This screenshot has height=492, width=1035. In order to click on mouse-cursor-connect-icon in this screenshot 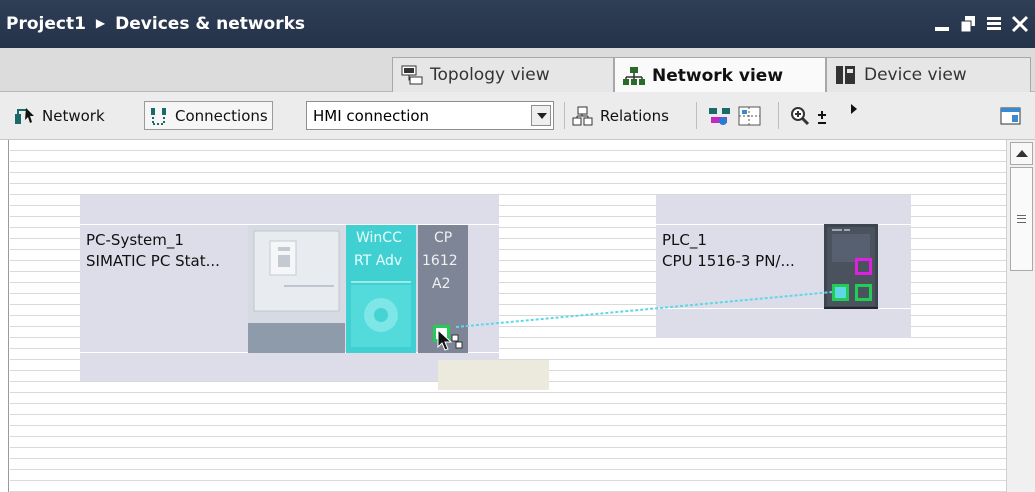, I will do `click(450, 340)`.